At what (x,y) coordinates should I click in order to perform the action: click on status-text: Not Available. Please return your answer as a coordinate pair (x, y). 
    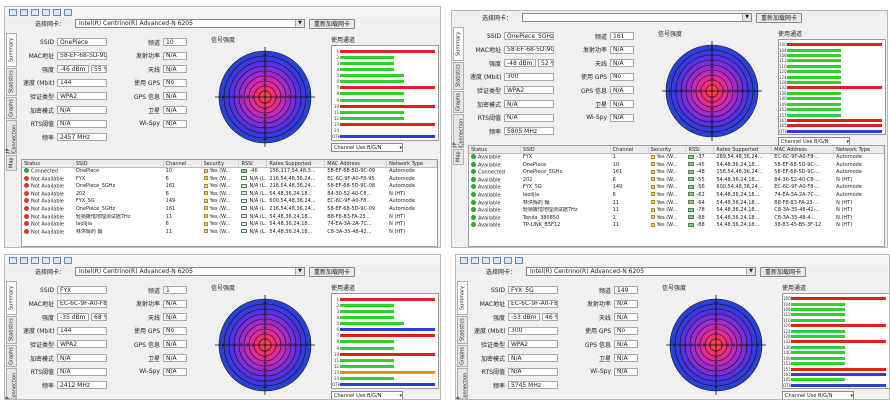
    Looking at the image, I should click on (47, 224).